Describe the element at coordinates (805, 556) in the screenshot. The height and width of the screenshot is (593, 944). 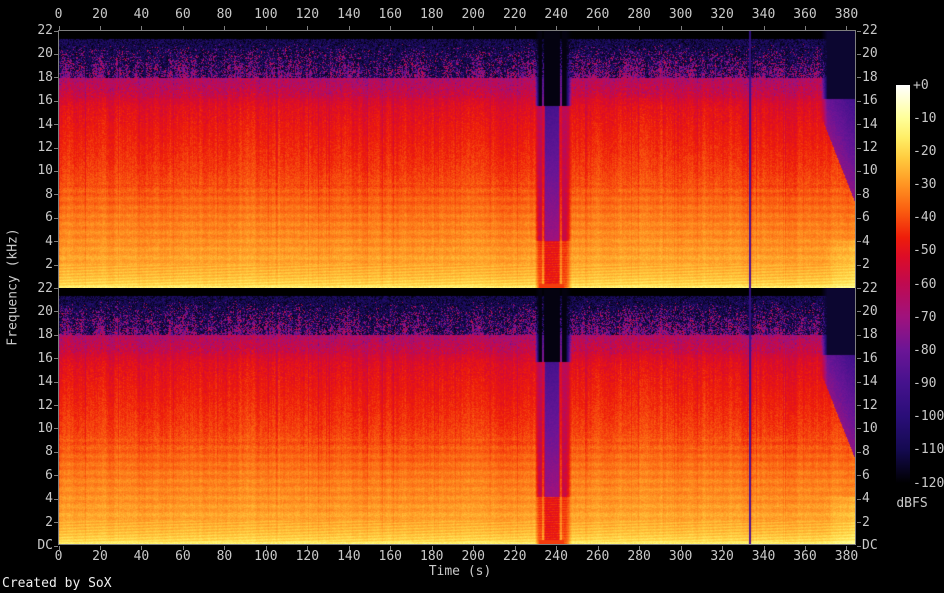
I see `x-tick-label-bottom: 360` at that location.